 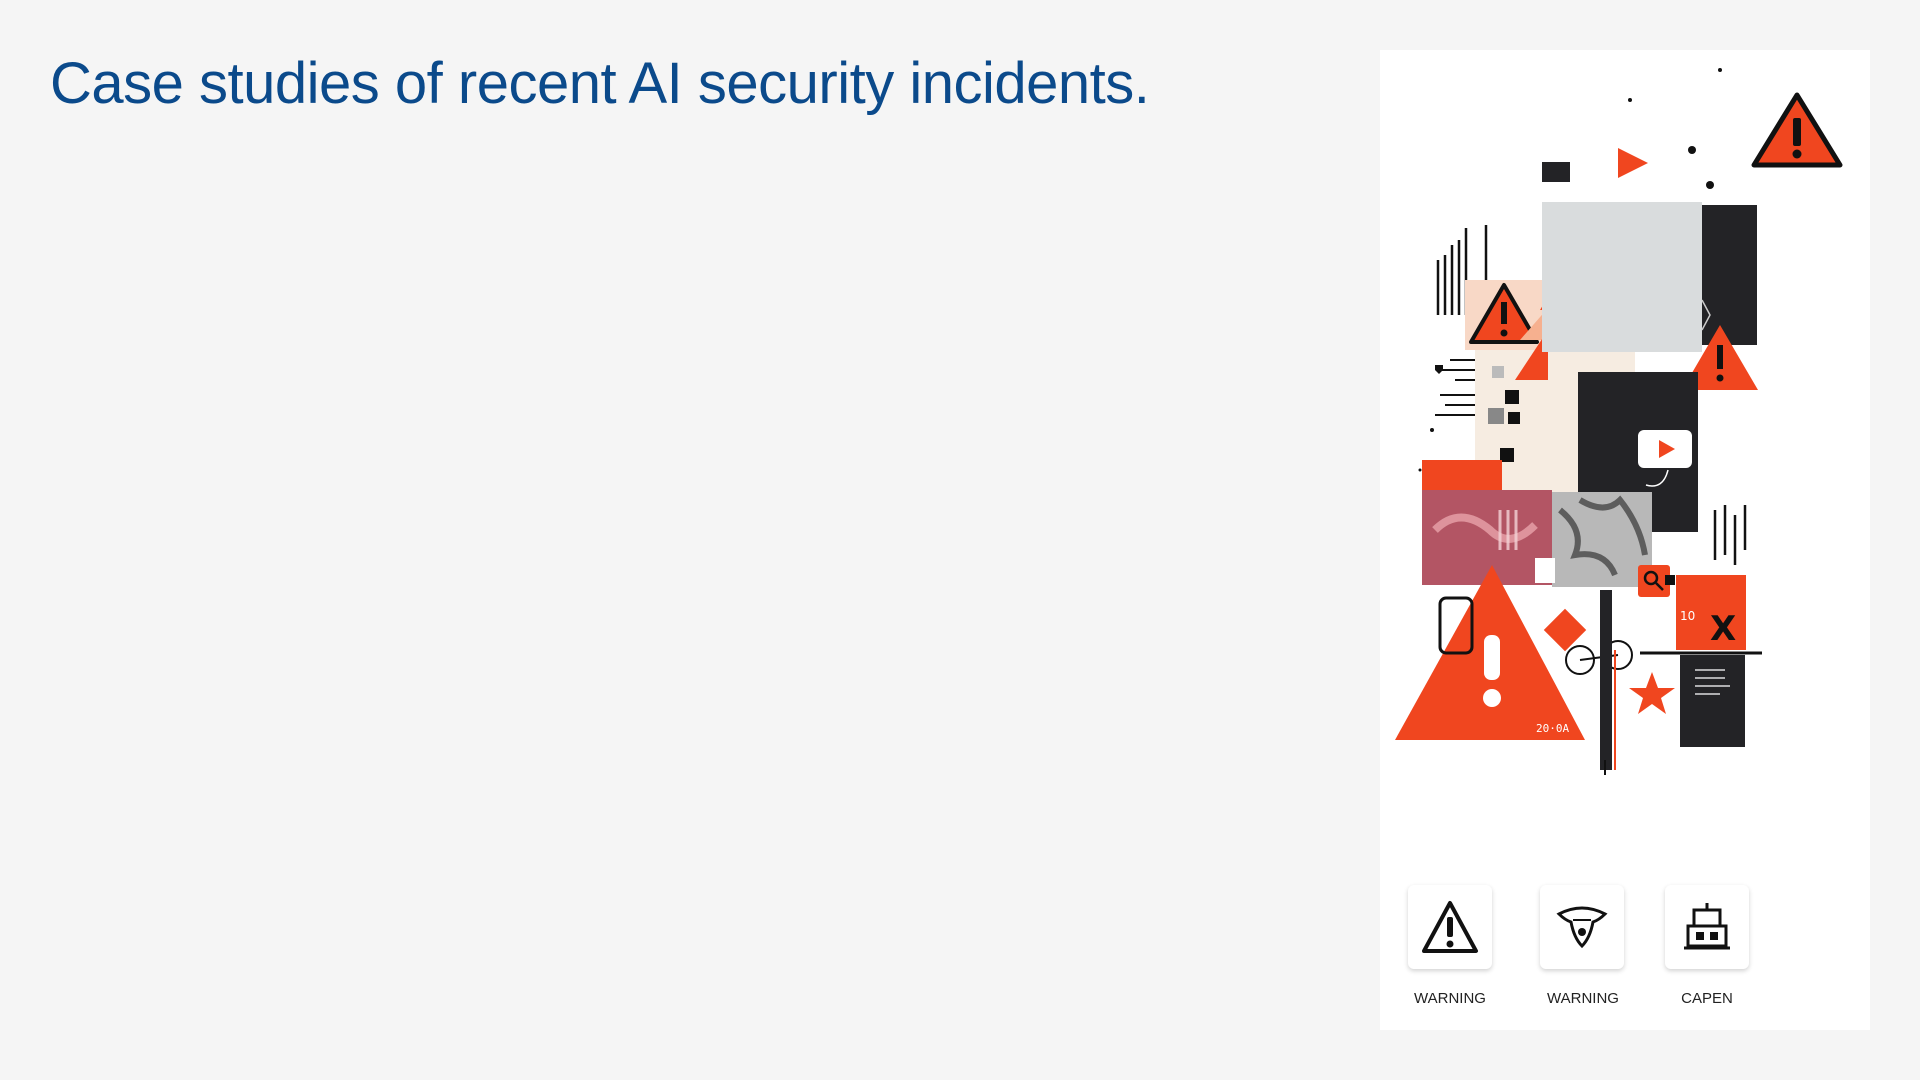 I want to click on warning-label-1: WARNING, so click(x=1450, y=998).